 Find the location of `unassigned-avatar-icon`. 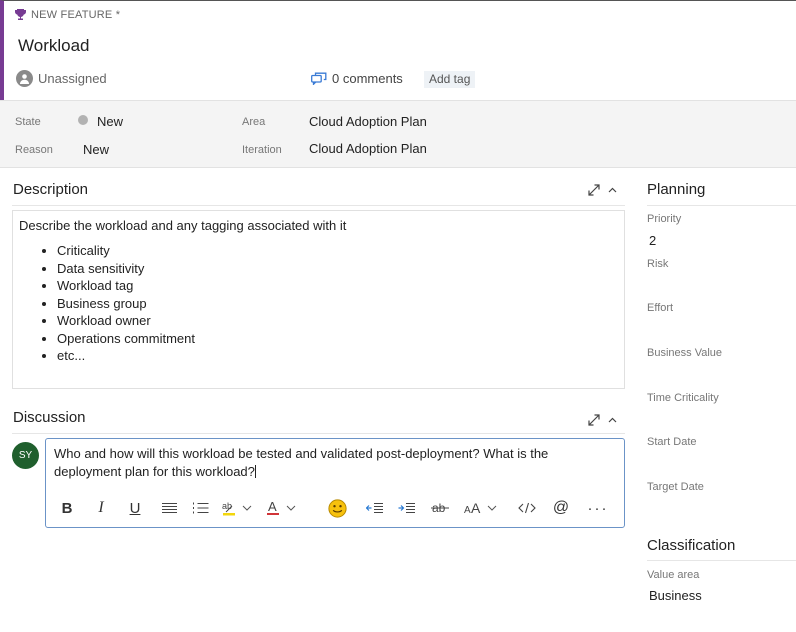

unassigned-avatar-icon is located at coordinates (24, 78).